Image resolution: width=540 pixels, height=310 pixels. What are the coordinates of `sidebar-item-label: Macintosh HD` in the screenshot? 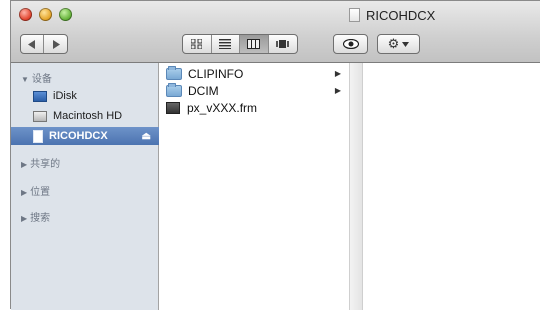 It's located at (88, 116).